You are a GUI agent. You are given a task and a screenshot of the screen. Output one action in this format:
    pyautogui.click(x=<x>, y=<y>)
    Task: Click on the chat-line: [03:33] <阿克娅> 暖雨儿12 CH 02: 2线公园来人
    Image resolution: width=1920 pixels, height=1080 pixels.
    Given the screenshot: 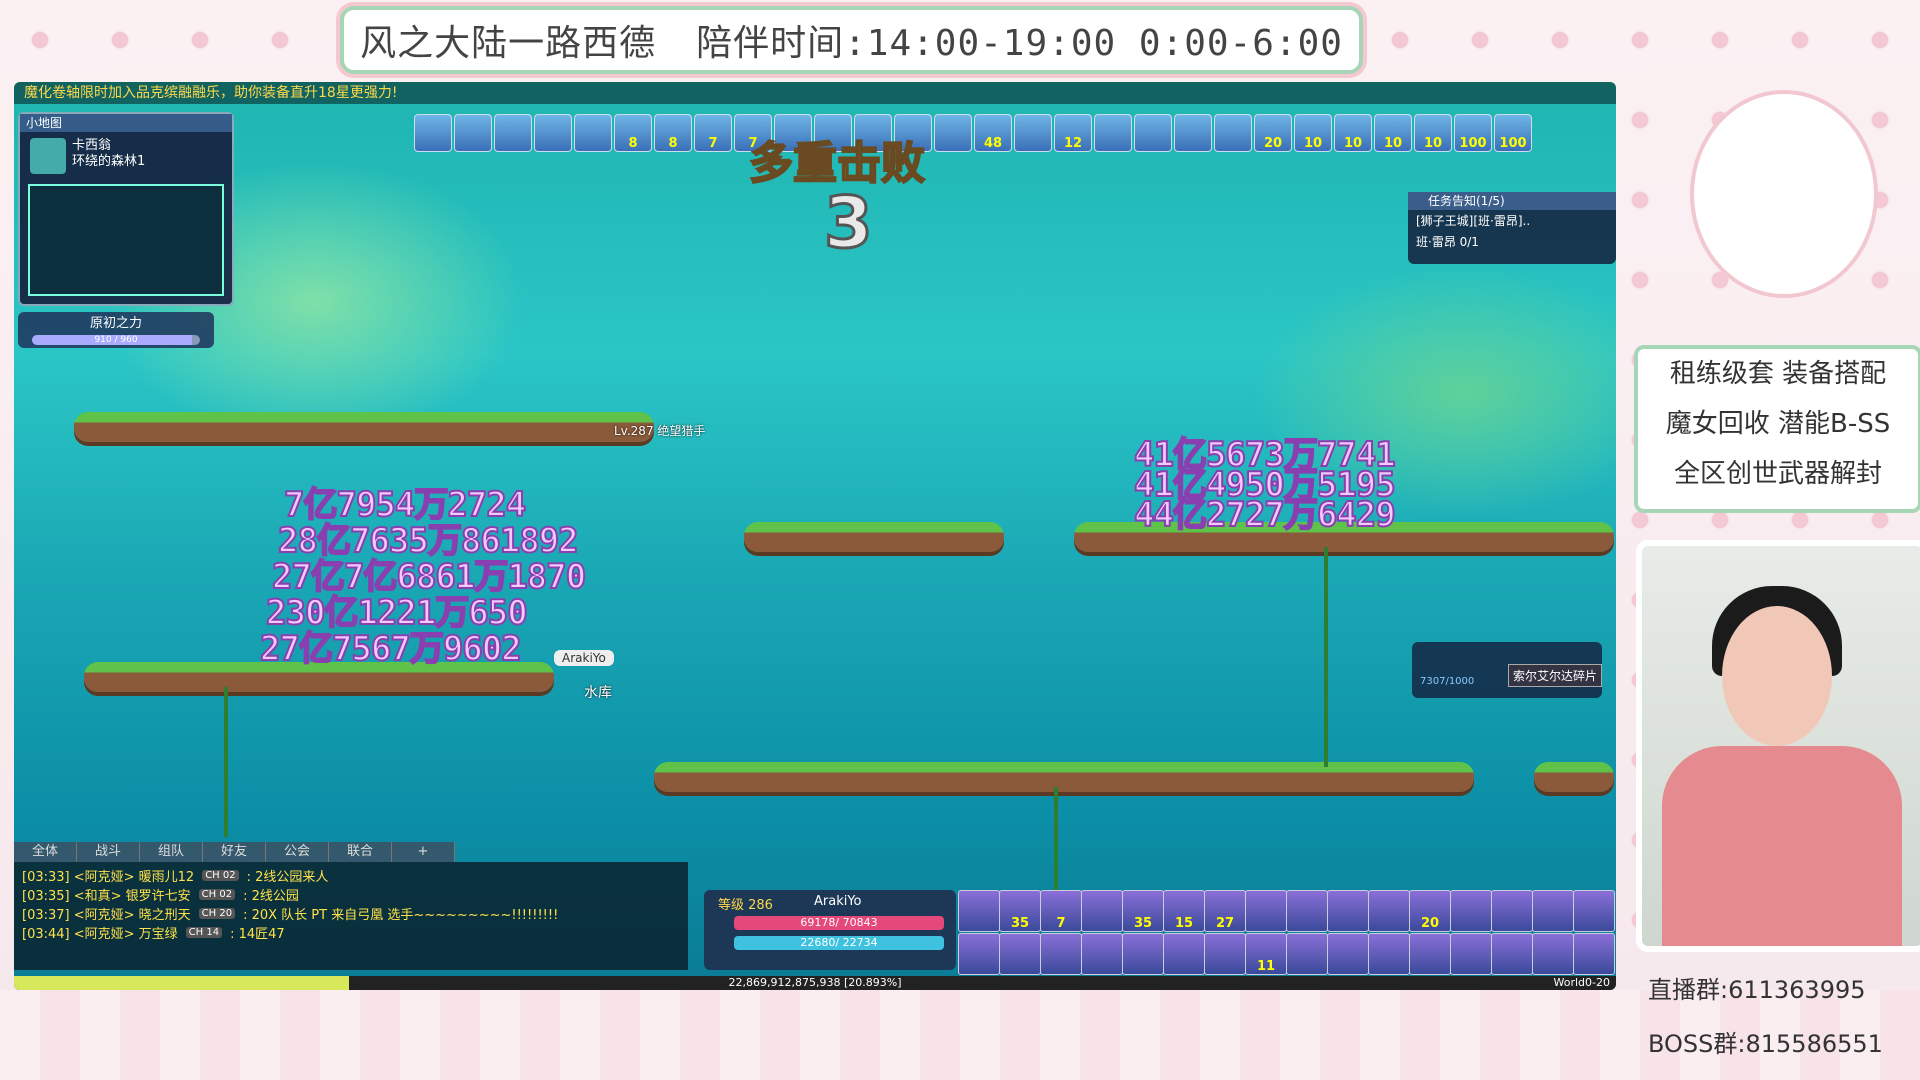 What is the action you would take?
    pyautogui.click(x=351, y=875)
    